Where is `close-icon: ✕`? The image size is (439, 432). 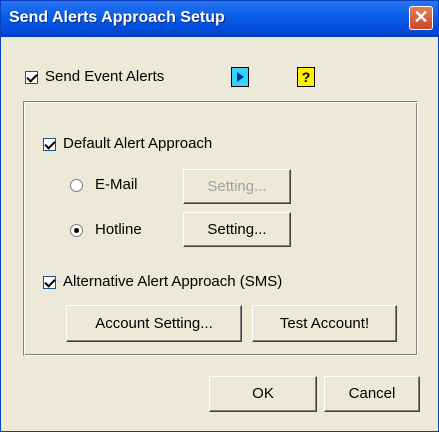
close-icon: ✕ is located at coordinates (421, 17).